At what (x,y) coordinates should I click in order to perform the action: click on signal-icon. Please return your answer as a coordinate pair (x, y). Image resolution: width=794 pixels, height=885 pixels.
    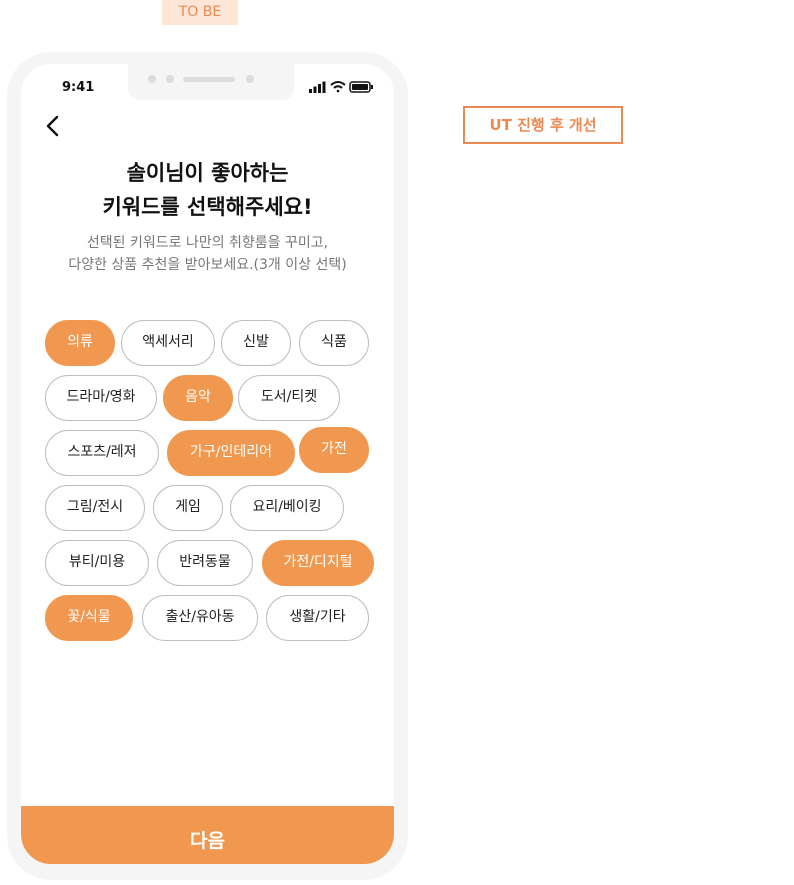
    Looking at the image, I should click on (317, 87).